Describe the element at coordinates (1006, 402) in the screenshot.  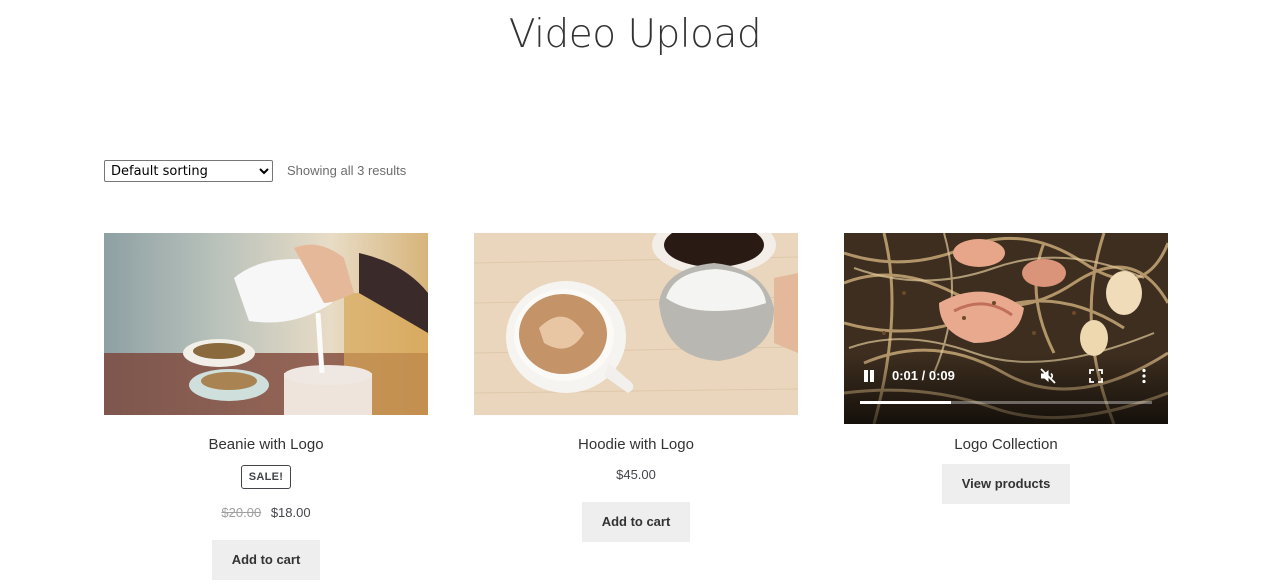
I see `video-progress-bar` at that location.